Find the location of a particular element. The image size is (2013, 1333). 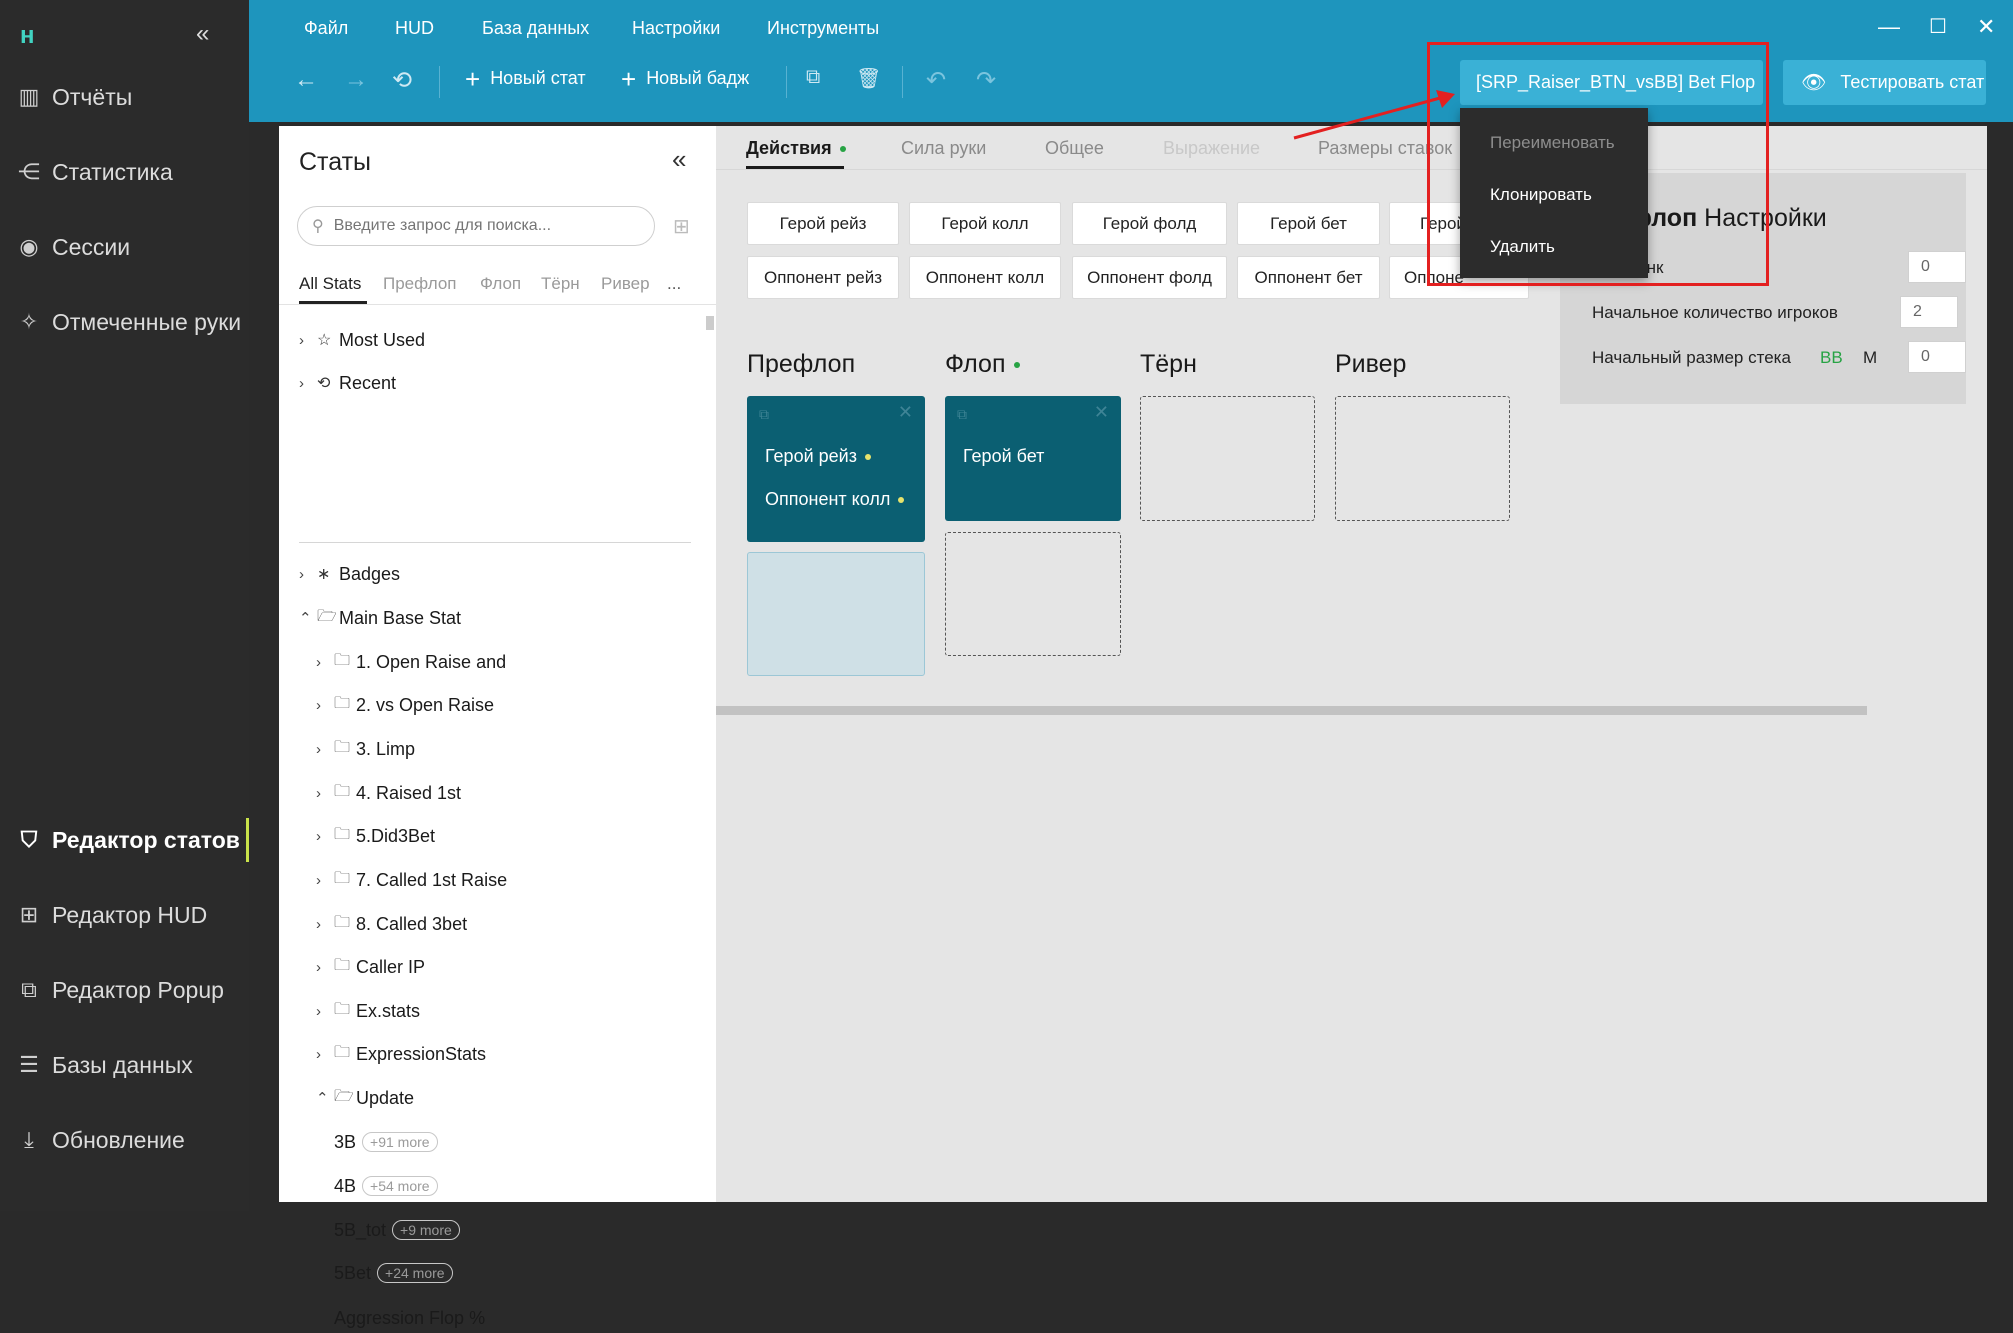

close-window-icon: ✕ is located at coordinates (1986, 27).